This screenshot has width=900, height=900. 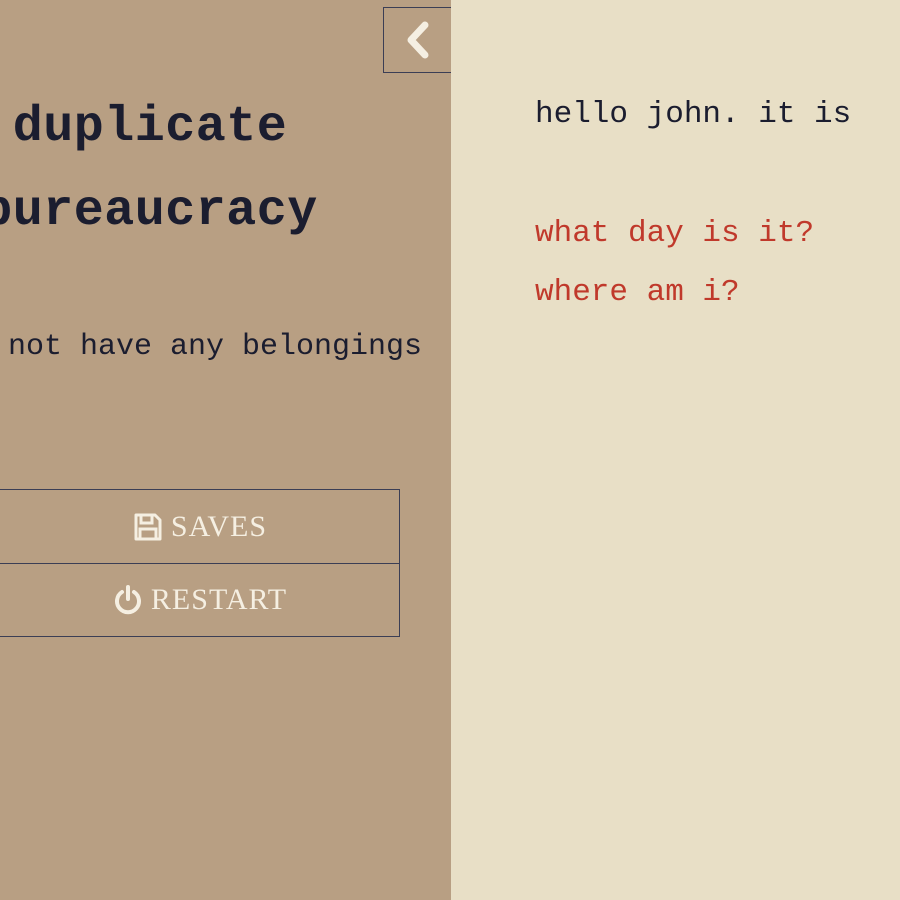 What do you see at coordinates (211, 347) in the screenshot?
I see `inventory-text: you do not have any belongings` at bounding box center [211, 347].